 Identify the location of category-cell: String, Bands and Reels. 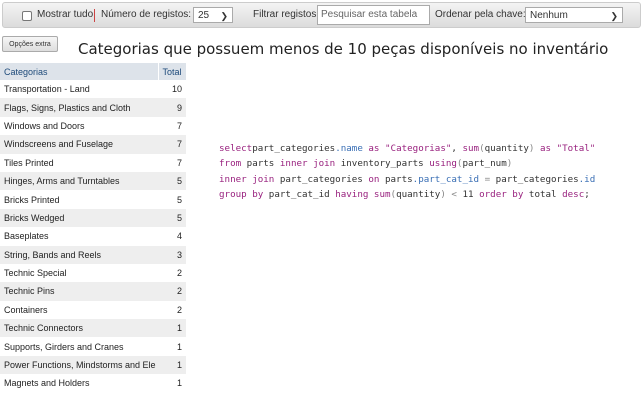
(79, 254).